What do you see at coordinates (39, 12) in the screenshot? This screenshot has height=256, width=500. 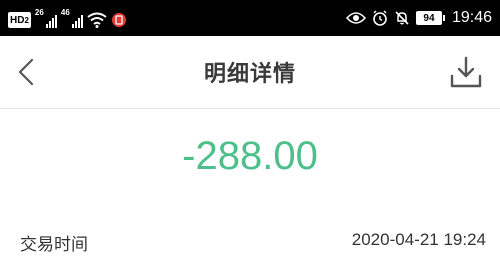 I see `network-type-label: 26` at bounding box center [39, 12].